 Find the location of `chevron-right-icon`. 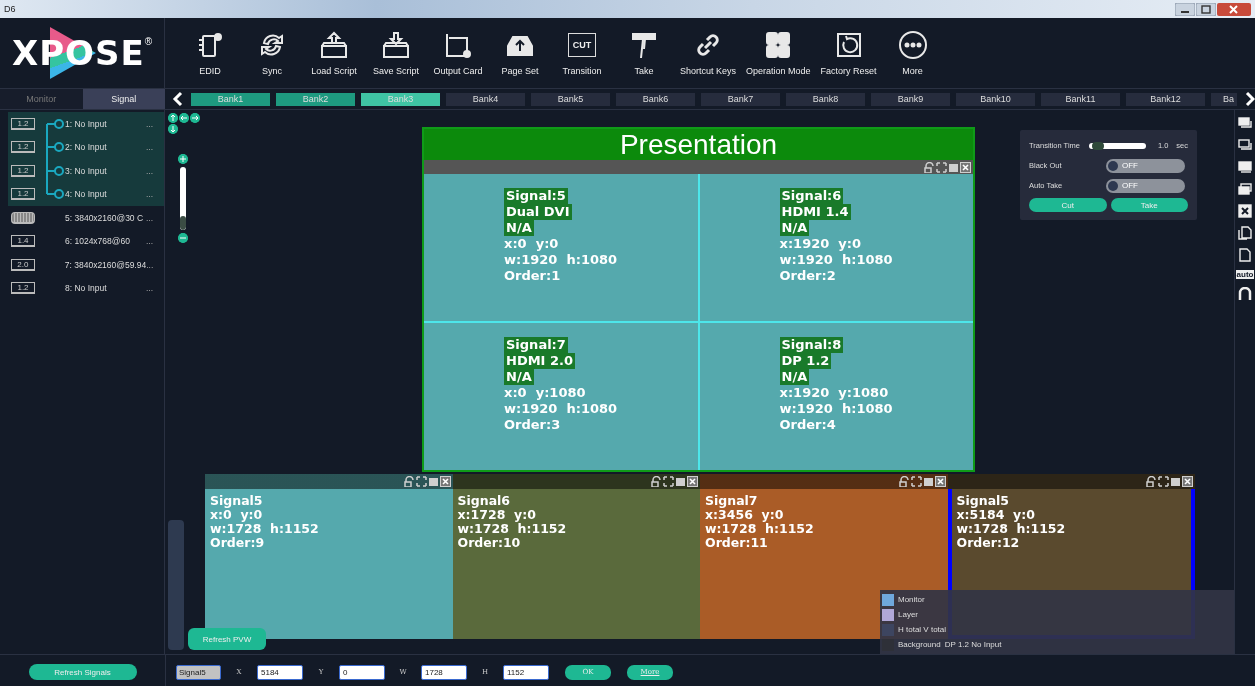

chevron-right-icon is located at coordinates (1249, 99).